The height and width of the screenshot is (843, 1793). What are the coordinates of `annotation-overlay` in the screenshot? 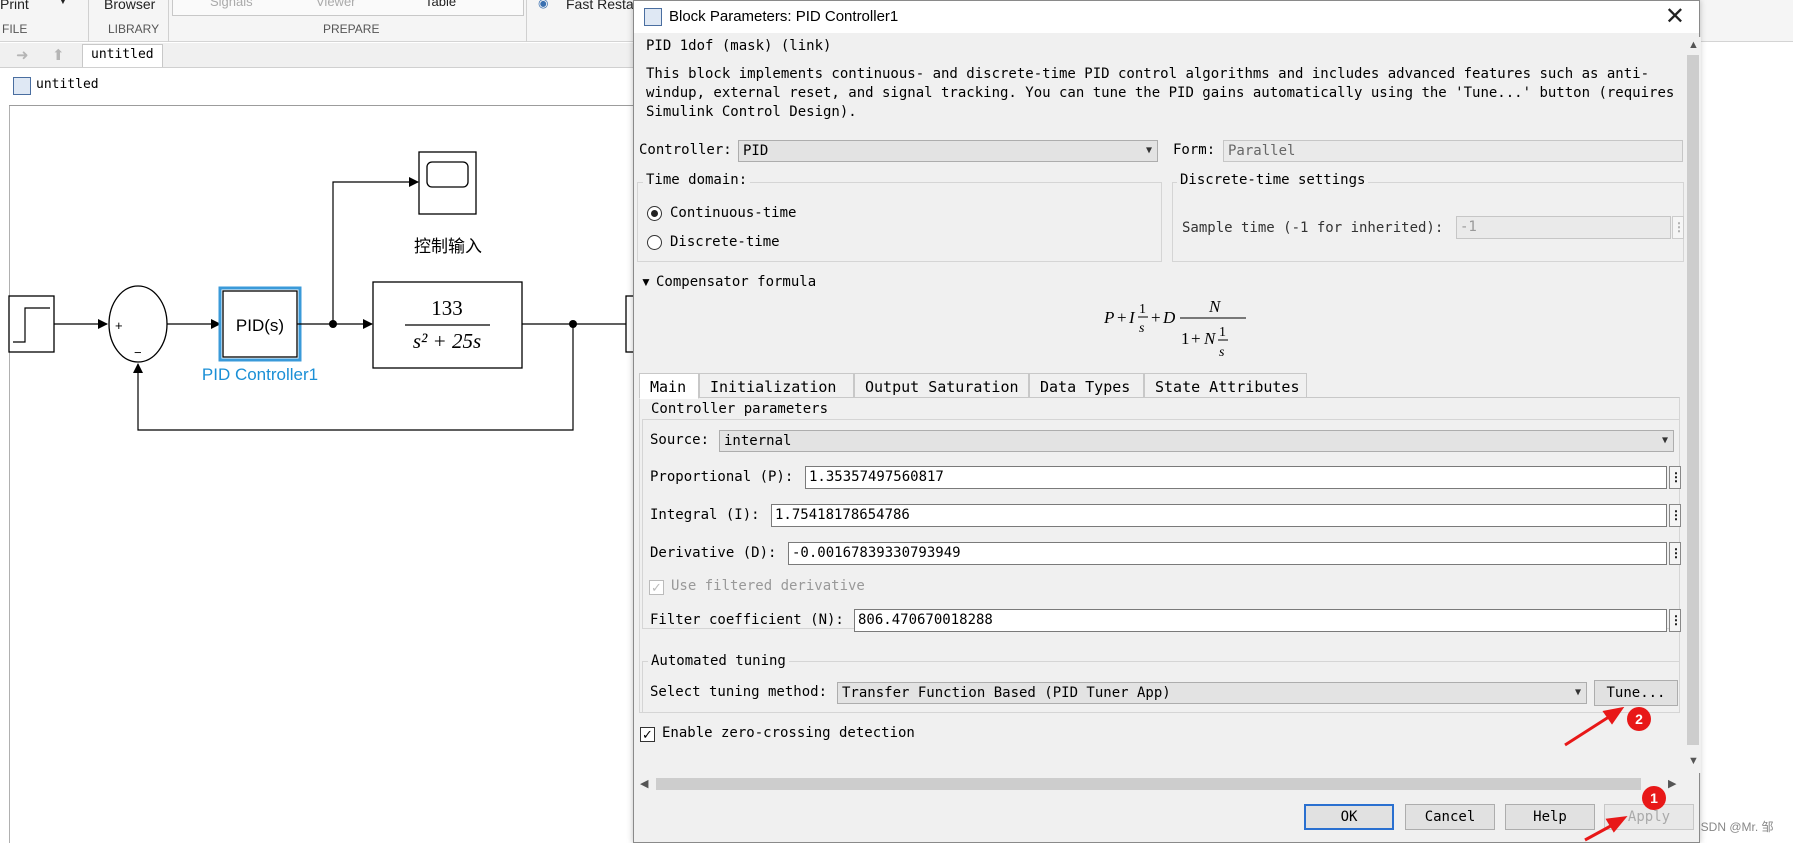 It's located at (1596, 774).